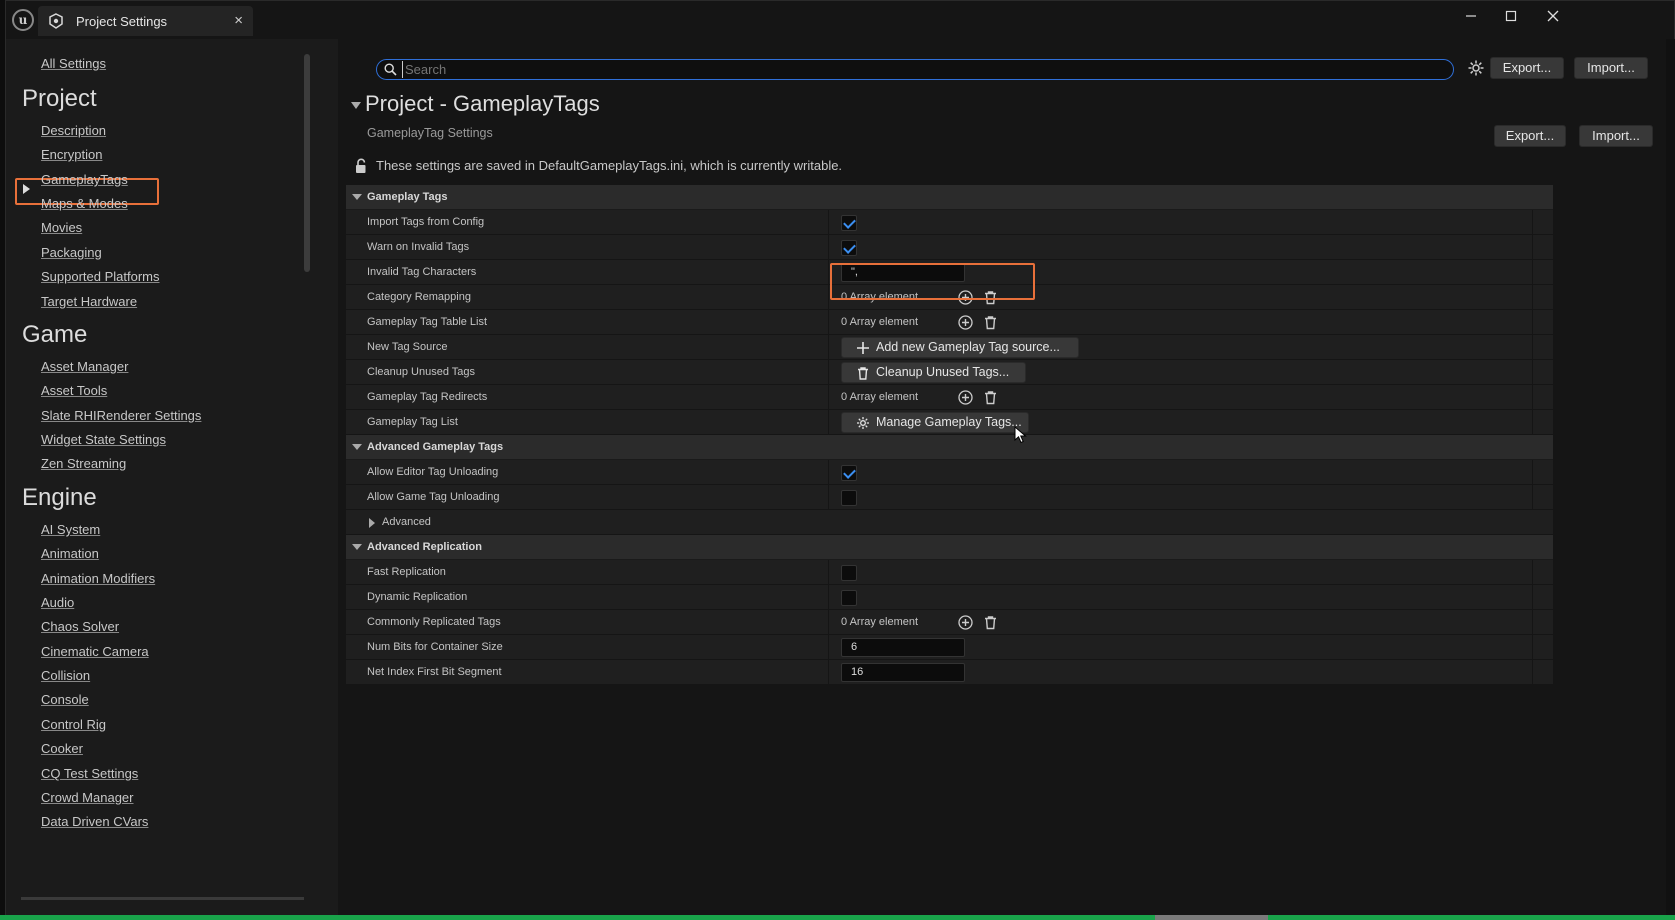 Image resolution: width=1675 pixels, height=920 pixels. I want to click on property-name: Fast Replication, so click(406, 572).